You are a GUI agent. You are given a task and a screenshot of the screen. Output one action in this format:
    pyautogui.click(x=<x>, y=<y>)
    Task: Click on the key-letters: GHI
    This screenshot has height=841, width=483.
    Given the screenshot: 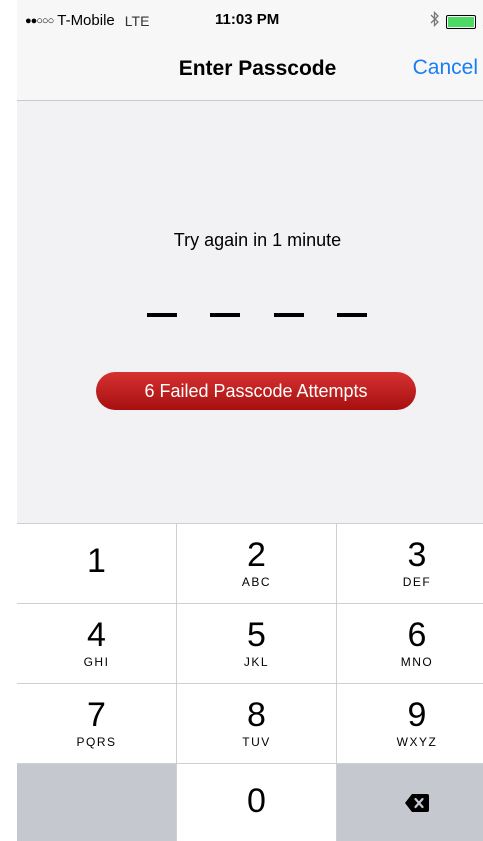 What is the action you would take?
    pyautogui.click(x=96, y=662)
    